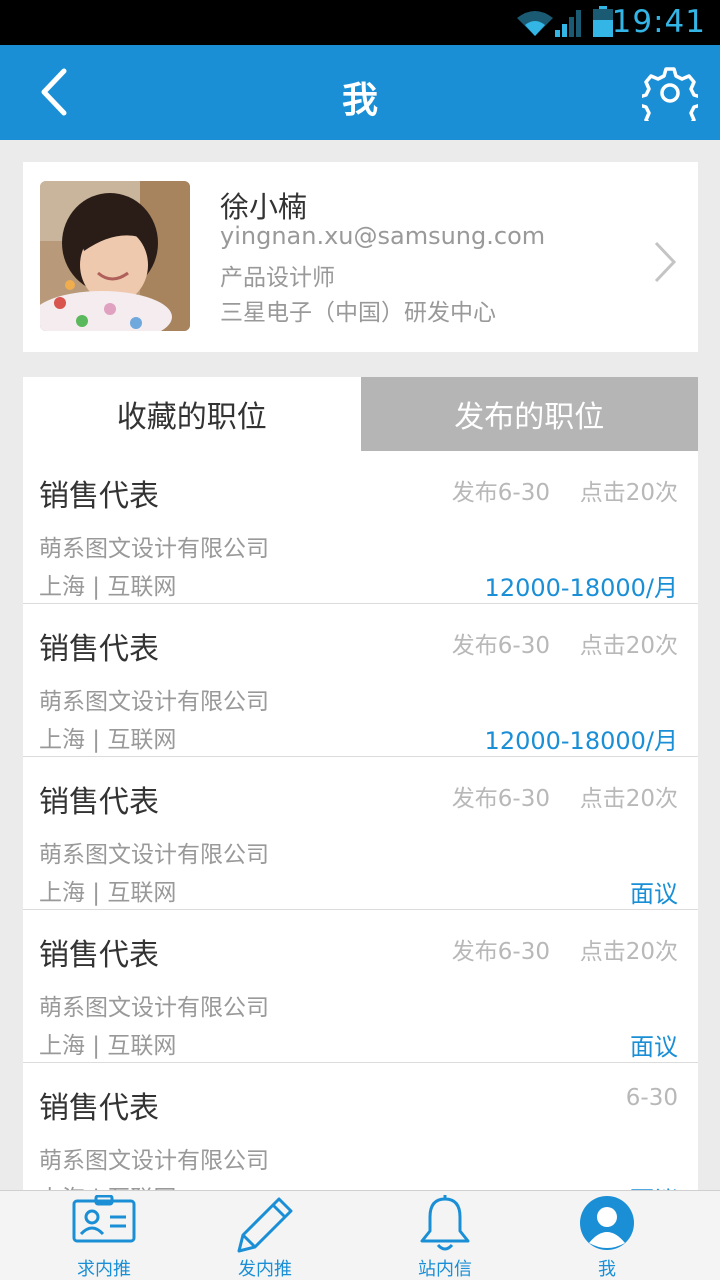 The height and width of the screenshot is (1280, 720). What do you see at coordinates (665, 262) in the screenshot?
I see `chevron-right-icon` at bounding box center [665, 262].